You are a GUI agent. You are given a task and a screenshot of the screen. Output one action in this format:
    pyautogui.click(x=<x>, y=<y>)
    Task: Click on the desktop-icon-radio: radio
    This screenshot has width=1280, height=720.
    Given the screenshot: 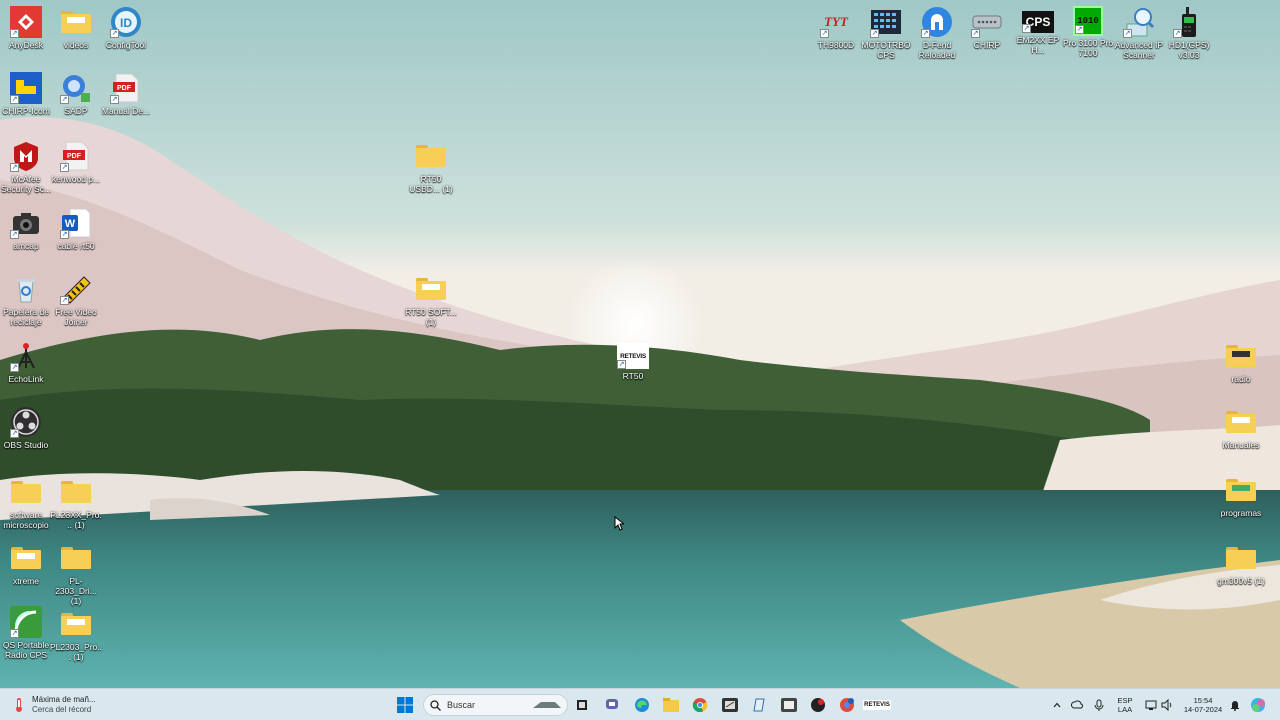 What is the action you would take?
    pyautogui.click(x=1241, y=362)
    